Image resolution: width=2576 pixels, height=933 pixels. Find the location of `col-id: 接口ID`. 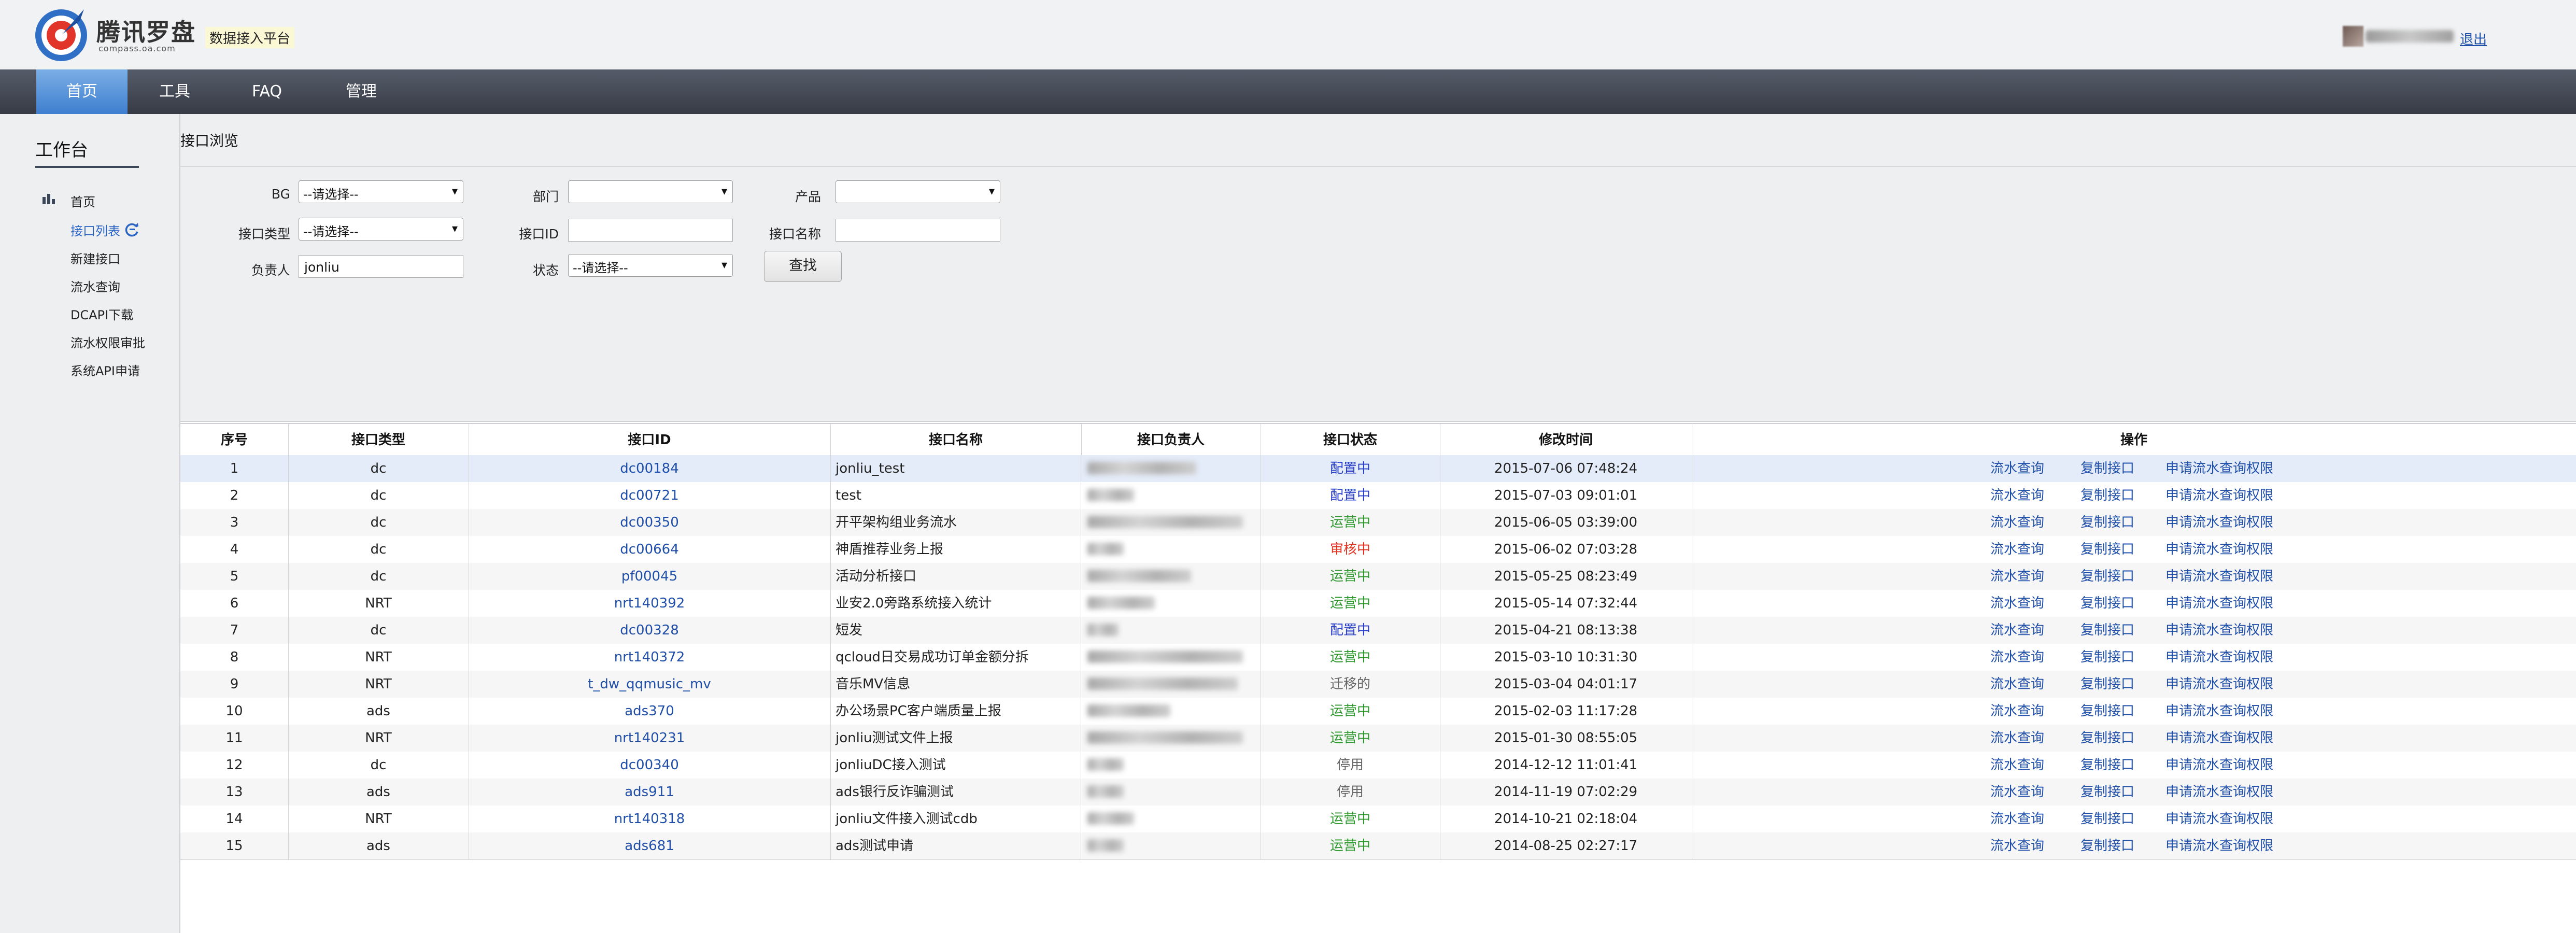

col-id: 接口ID is located at coordinates (650, 440).